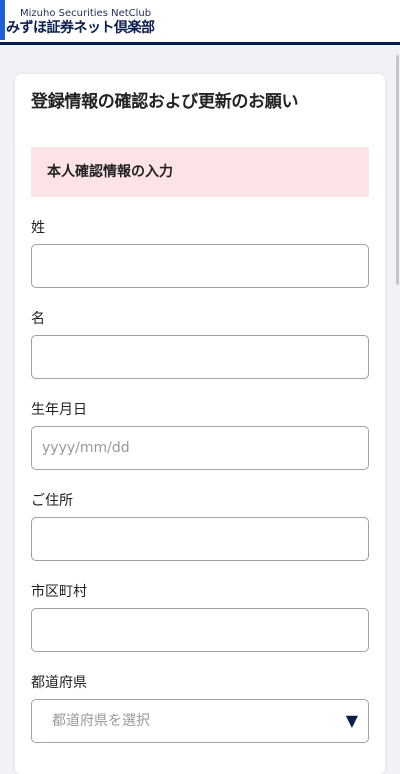  Describe the element at coordinates (200, 539) in the screenshot. I see `address-input` at that location.